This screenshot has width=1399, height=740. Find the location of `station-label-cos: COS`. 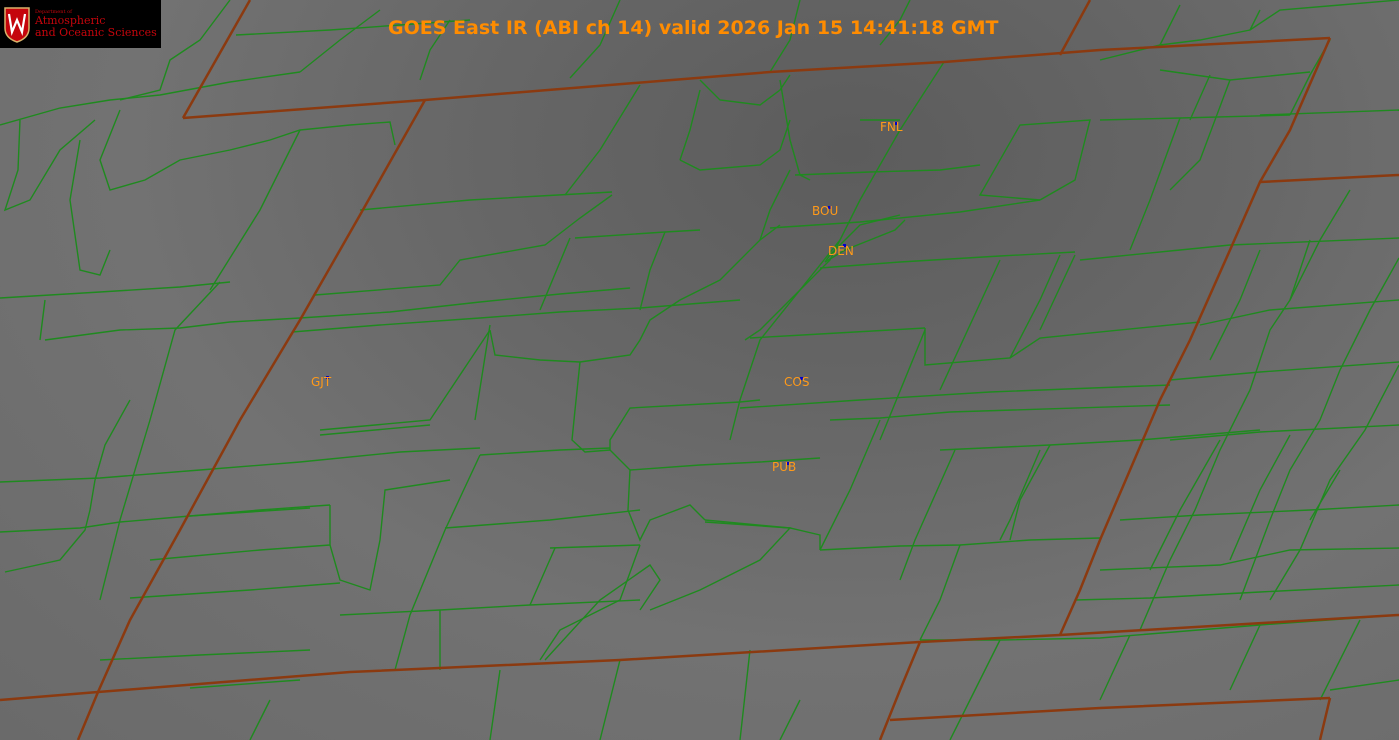

station-label-cos: COS is located at coordinates (797, 382).